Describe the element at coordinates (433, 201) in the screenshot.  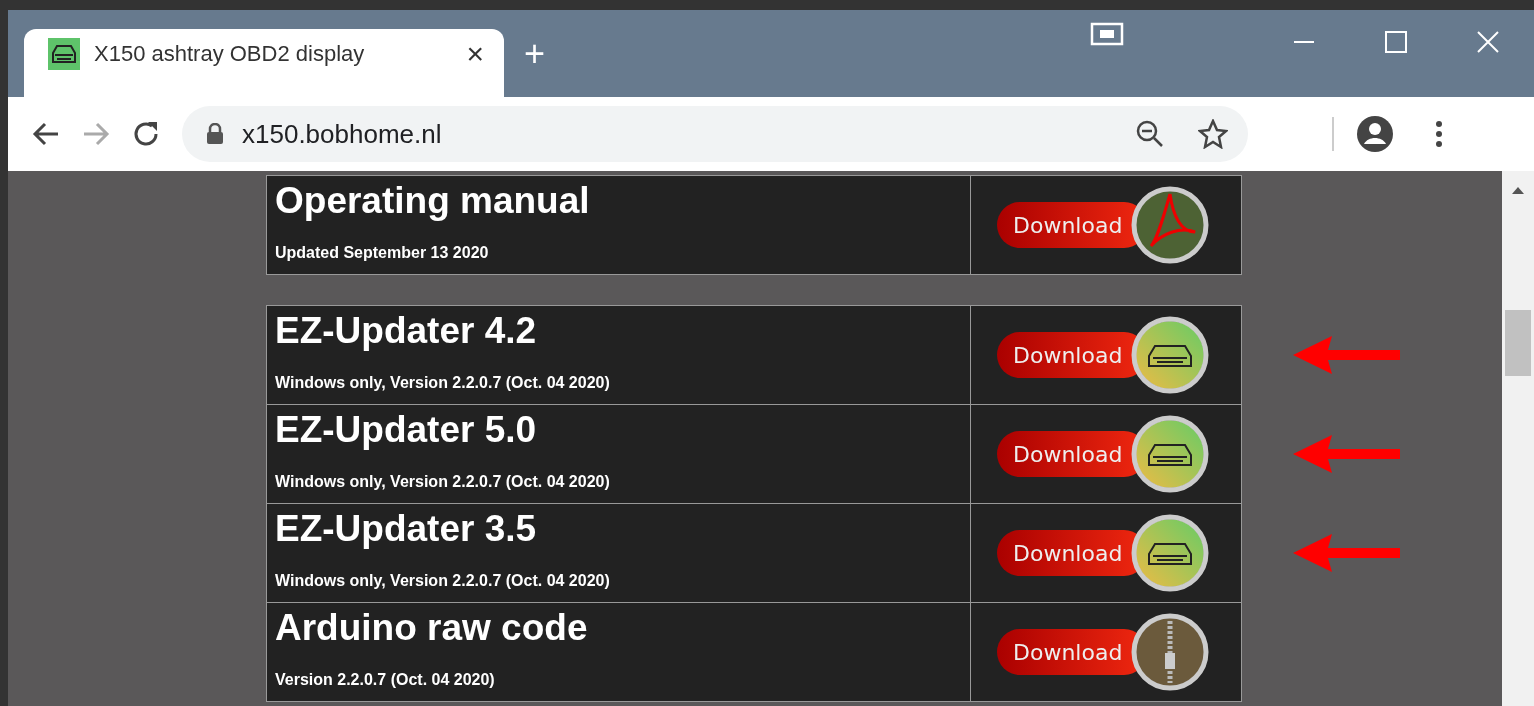
I see `item-title: Operating manual` at that location.